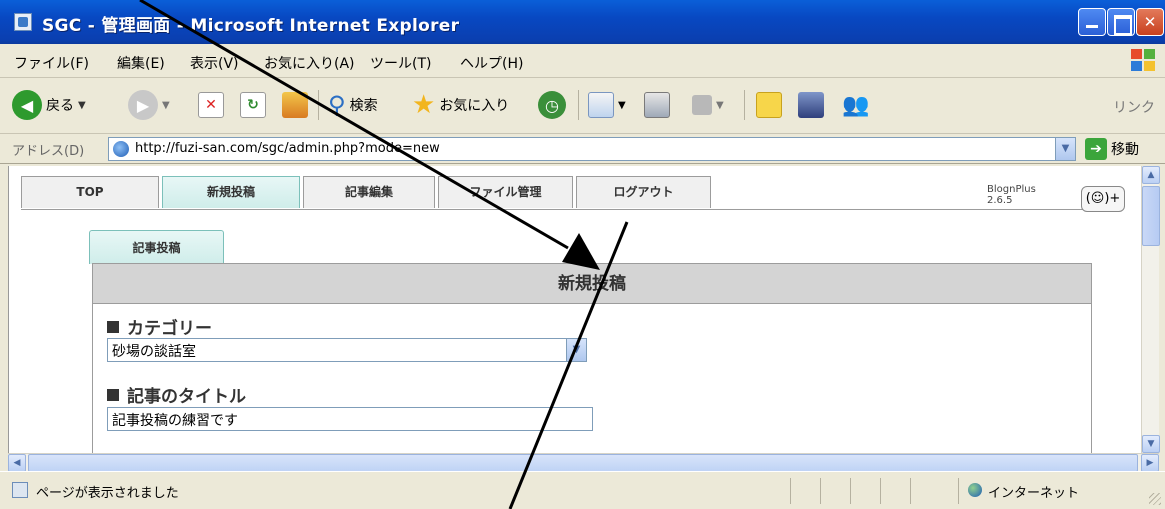  Describe the element at coordinates (211, 105) in the screenshot. I see `stop-button: ✕` at that location.